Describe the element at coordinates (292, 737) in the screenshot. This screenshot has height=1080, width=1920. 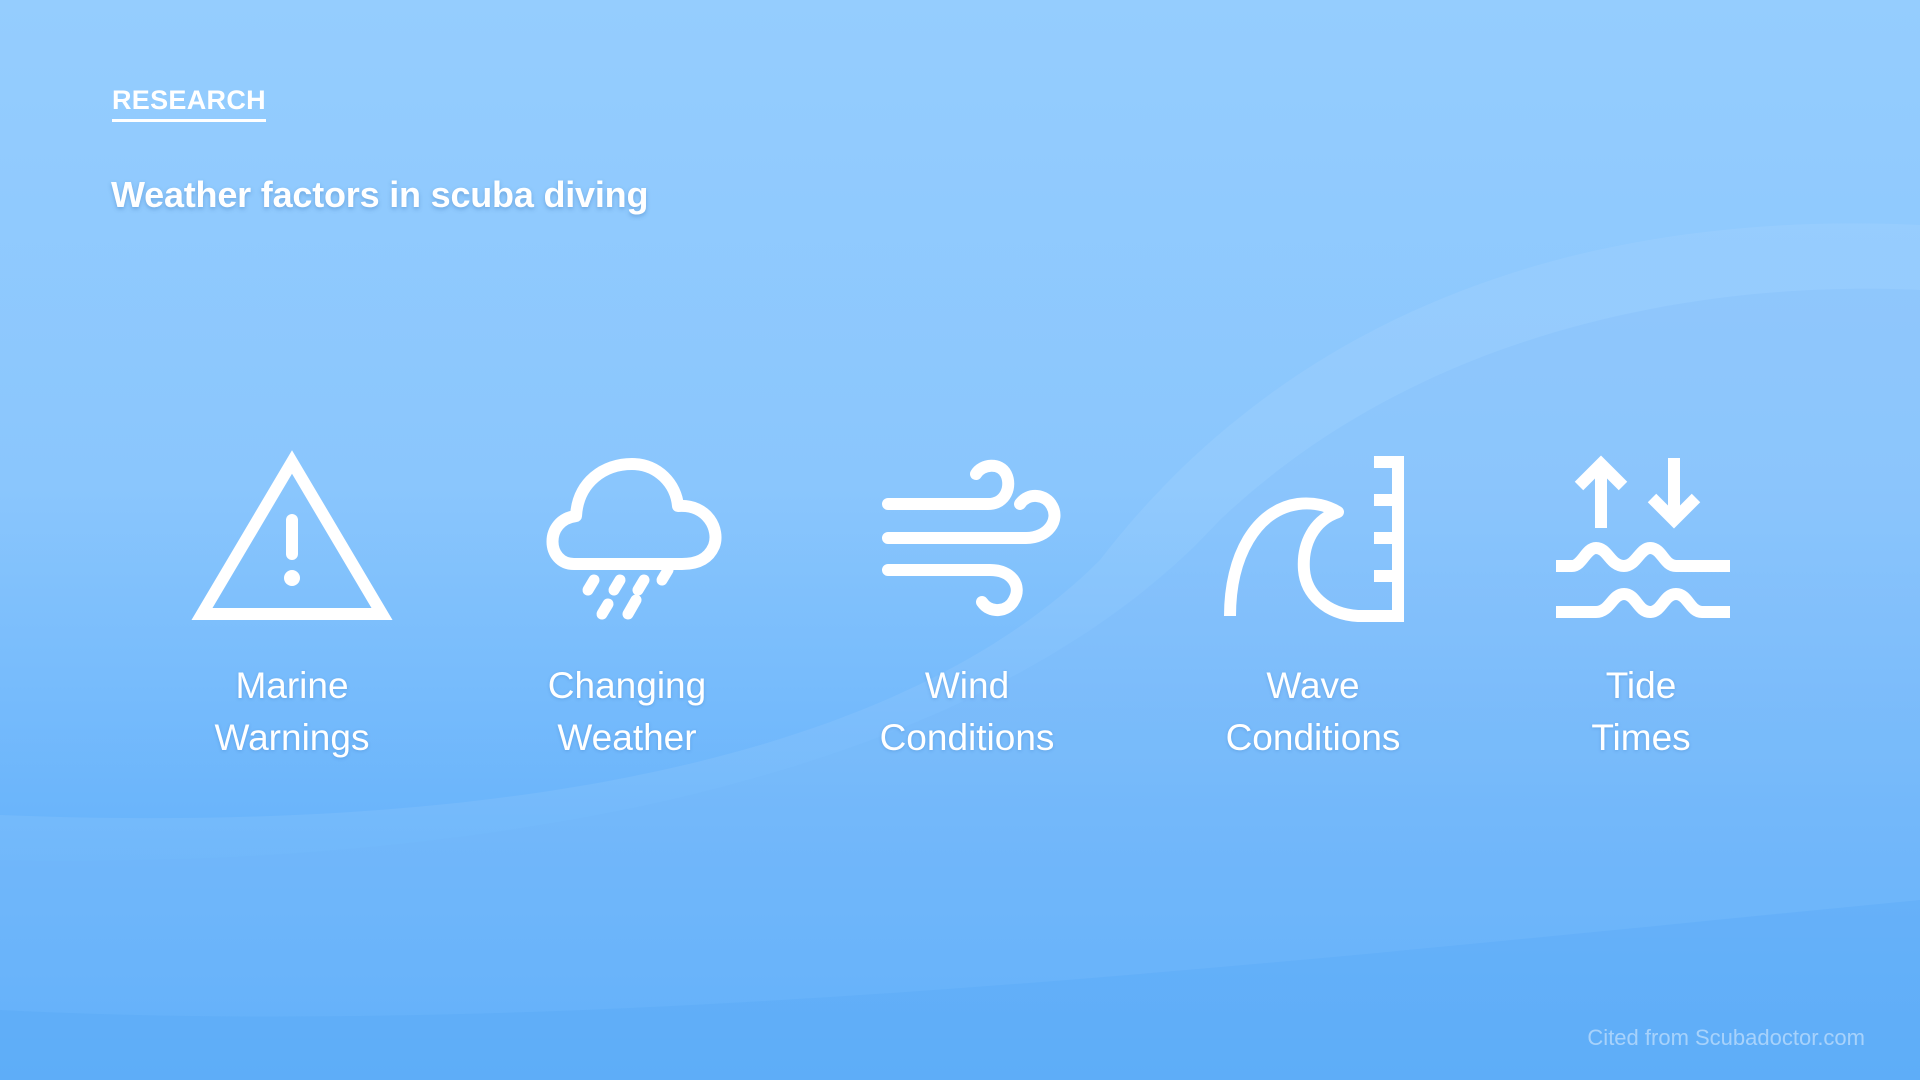
I see `factor-label-line2: Warnings` at that location.